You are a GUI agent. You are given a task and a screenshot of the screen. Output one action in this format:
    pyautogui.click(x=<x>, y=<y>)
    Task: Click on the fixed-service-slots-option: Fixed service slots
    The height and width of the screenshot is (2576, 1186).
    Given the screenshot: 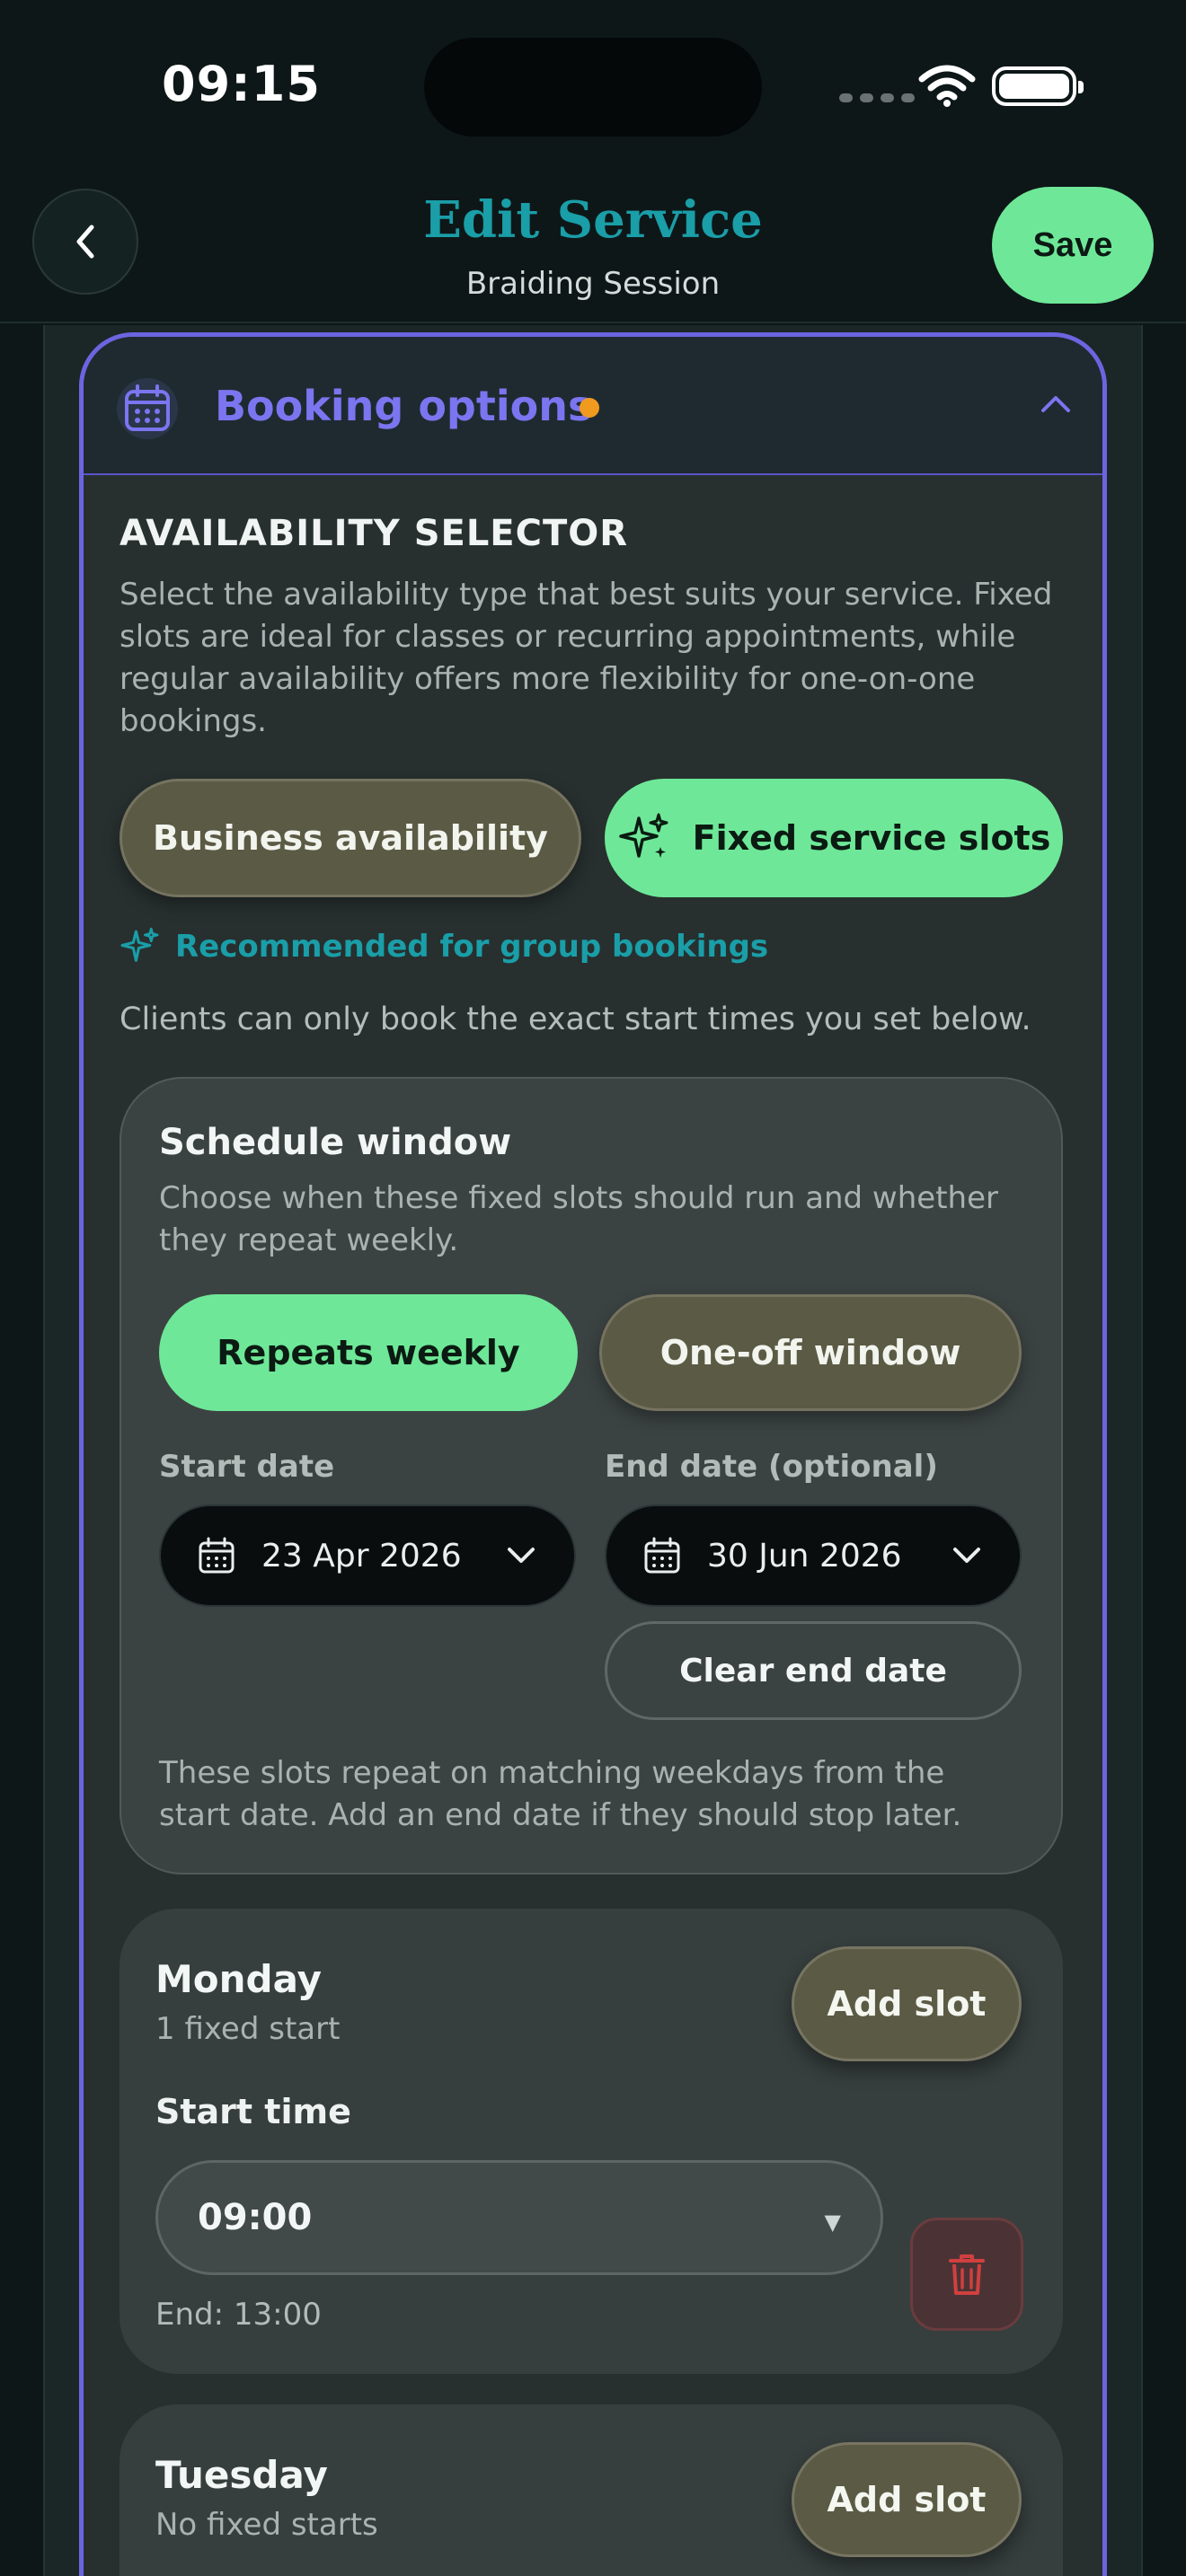 What is the action you would take?
    pyautogui.click(x=834, y=838)
    